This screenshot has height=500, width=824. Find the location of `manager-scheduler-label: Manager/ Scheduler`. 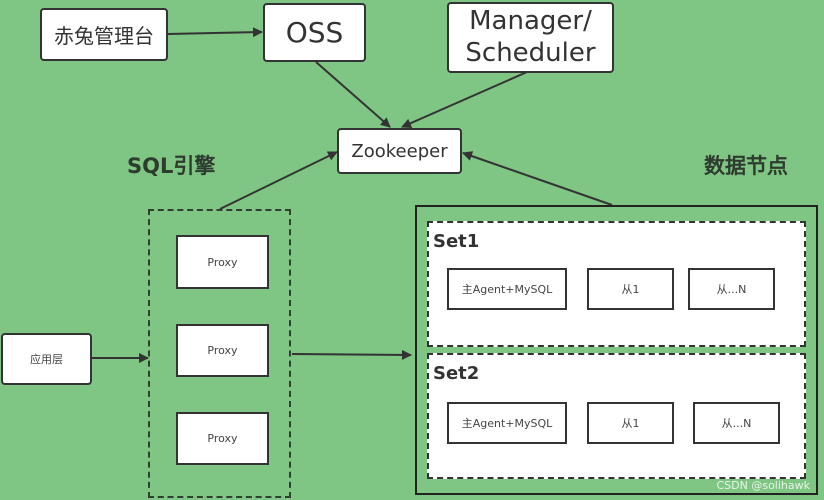

manager-scheduler-label: Manager/ Scheduler is located at coordinates (530, 37).